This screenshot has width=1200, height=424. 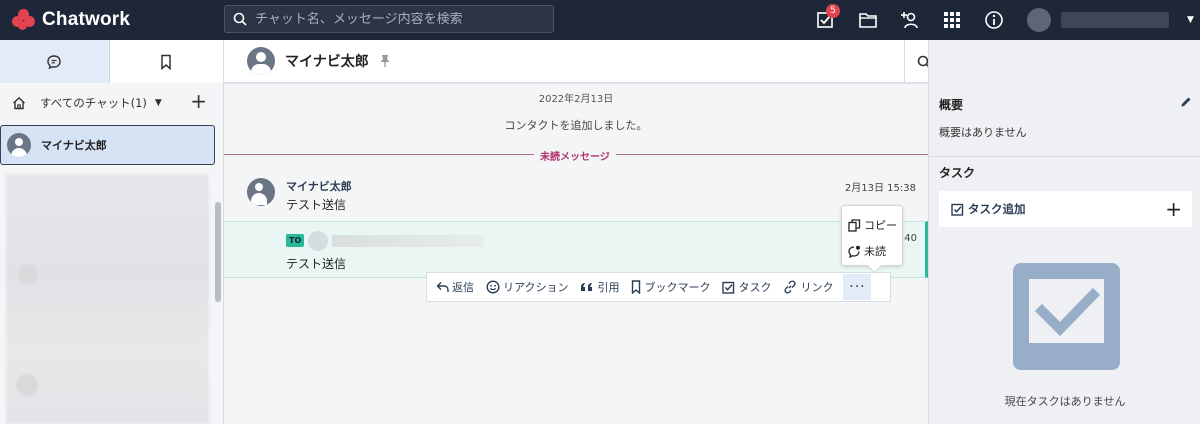 I want to click on reply-label: 返信, so click(x=463, y=287).